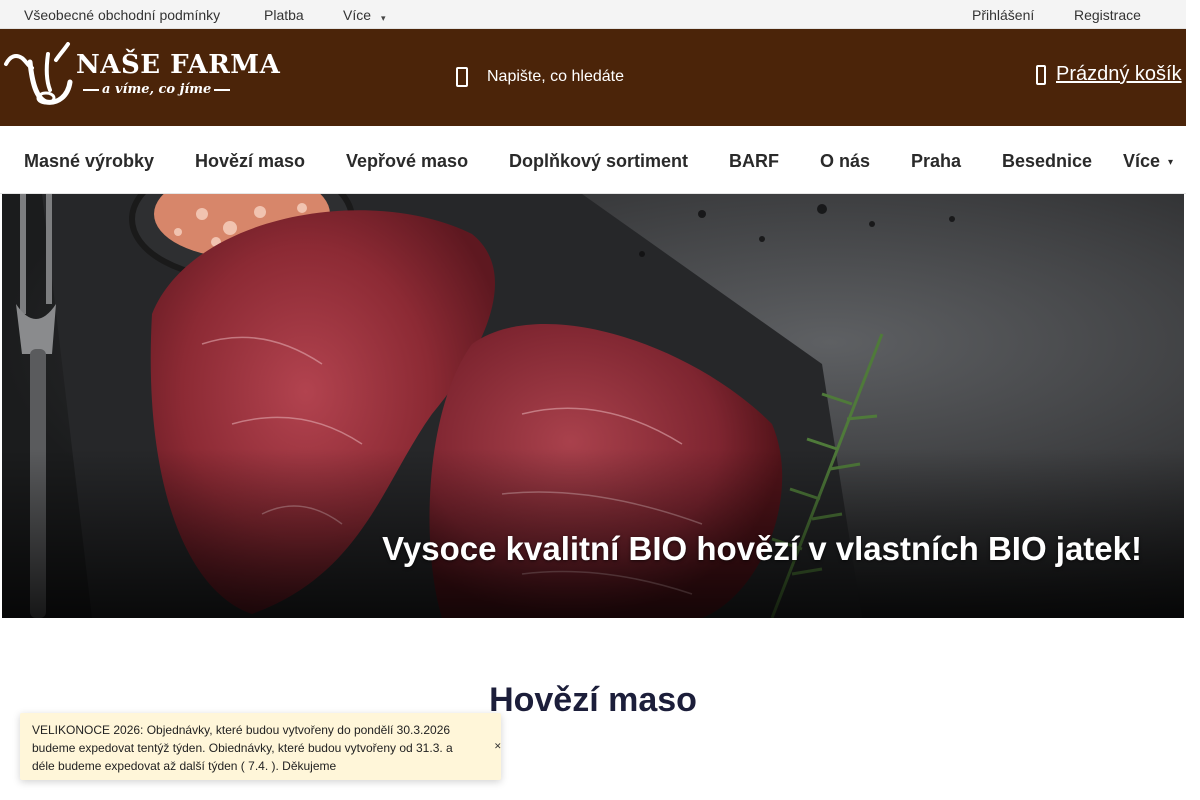 The image size is (1200, 800). Describe the element at coordinates (357, 15) in the screenshot. I see `topbar-more-label: Více` at that location.